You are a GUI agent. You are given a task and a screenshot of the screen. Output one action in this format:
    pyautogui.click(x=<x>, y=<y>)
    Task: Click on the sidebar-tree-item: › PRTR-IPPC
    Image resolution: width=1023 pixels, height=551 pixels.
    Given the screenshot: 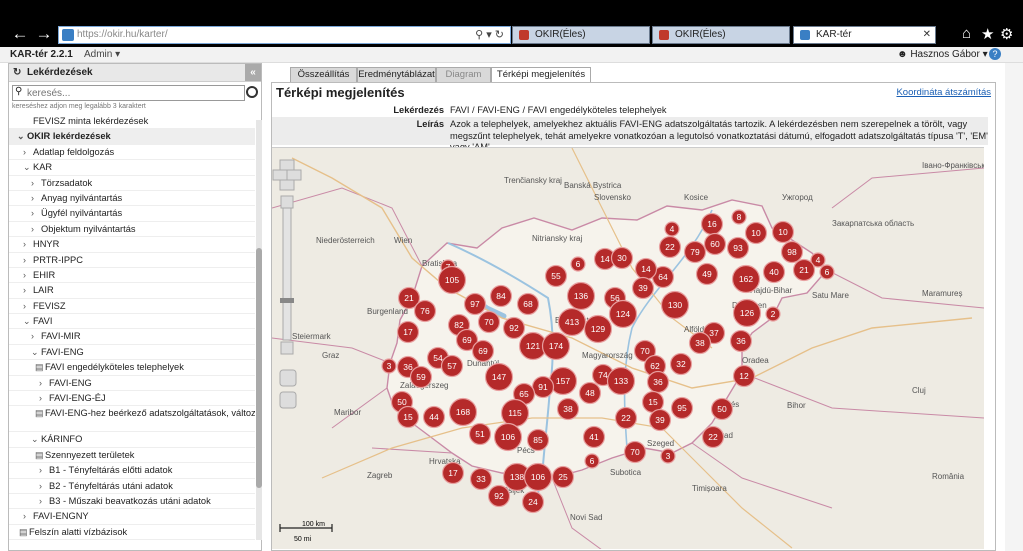 What is the action you would take?
    pyautogui.click(x=132, y=260)
    